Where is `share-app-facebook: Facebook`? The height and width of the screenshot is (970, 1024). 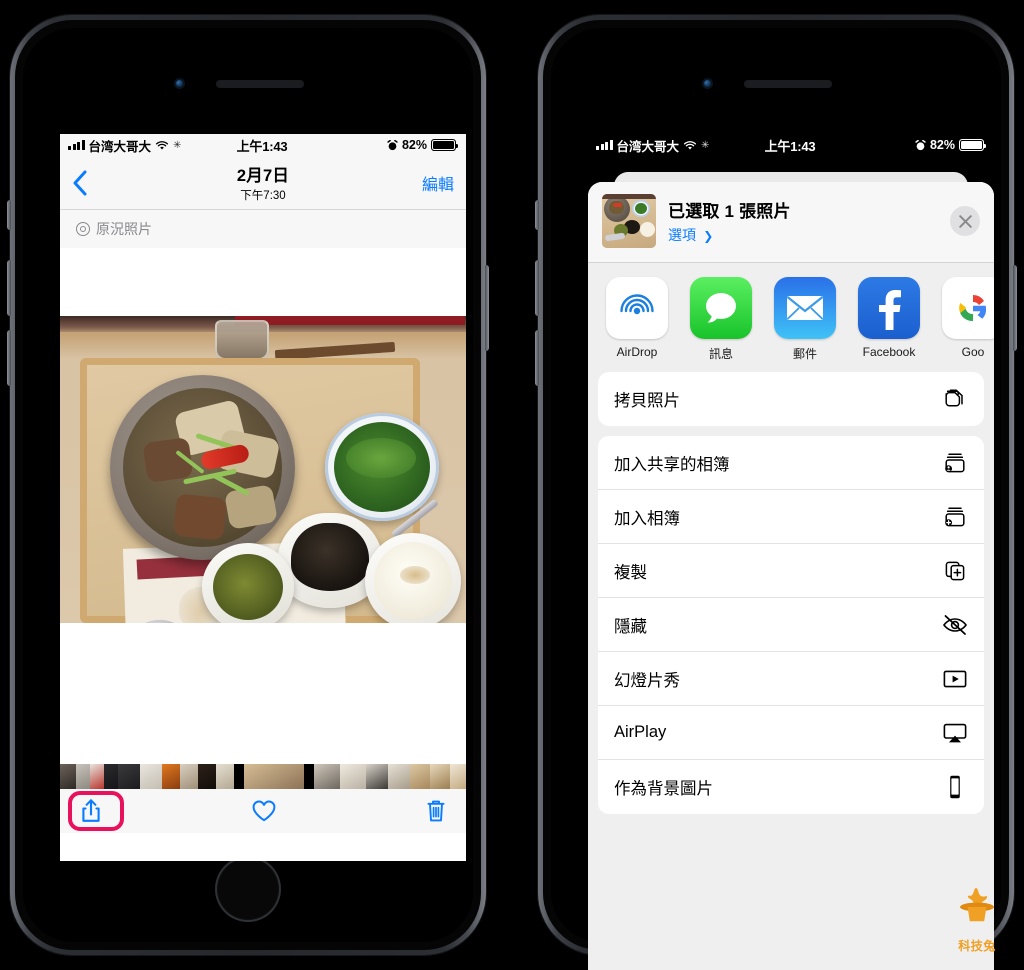 share-app-facebook: Facebook is located at coordinates (889, 319).